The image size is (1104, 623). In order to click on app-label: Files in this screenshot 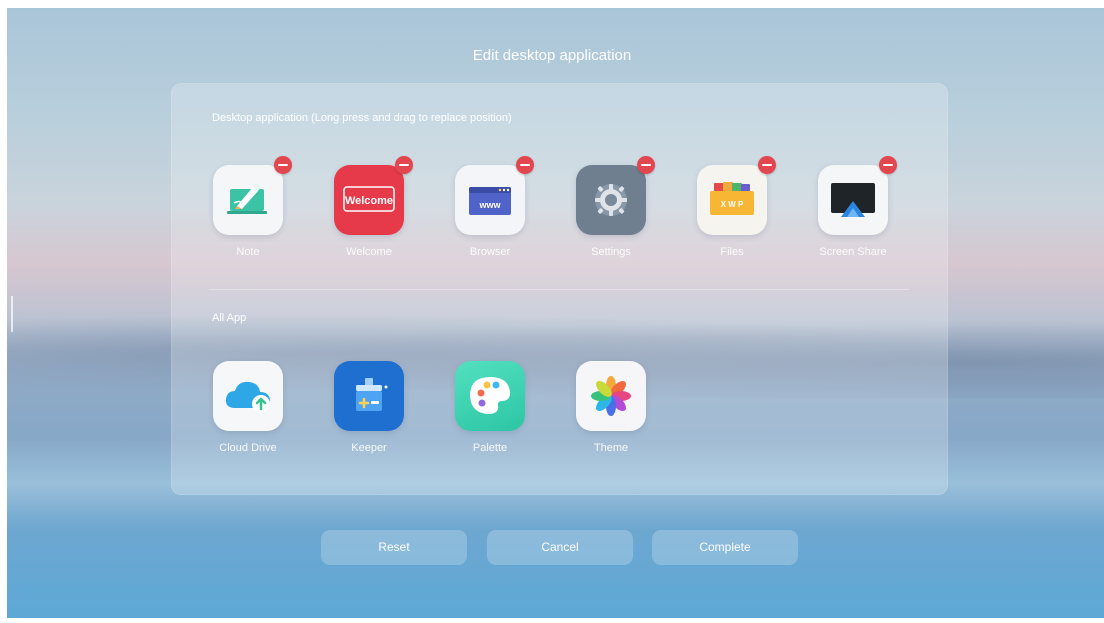, I will do `click(732, 252)`.